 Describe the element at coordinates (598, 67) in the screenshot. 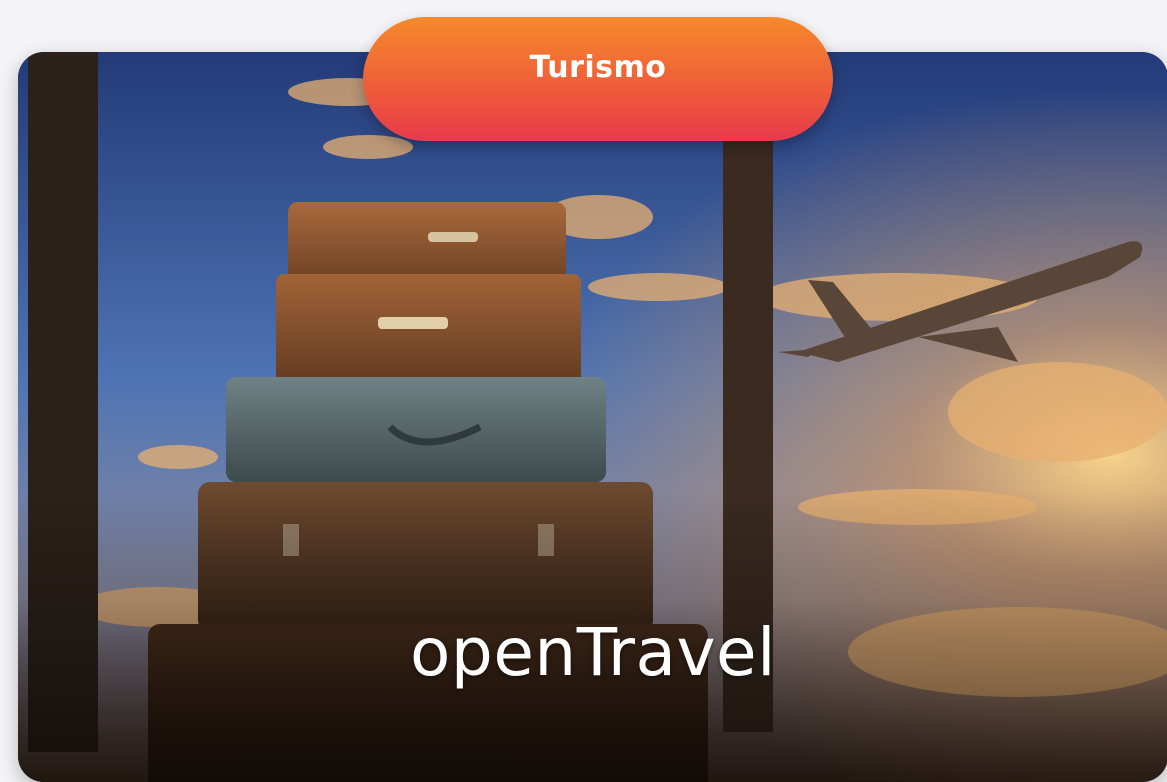

I see `category-label: Turismo` at that location.